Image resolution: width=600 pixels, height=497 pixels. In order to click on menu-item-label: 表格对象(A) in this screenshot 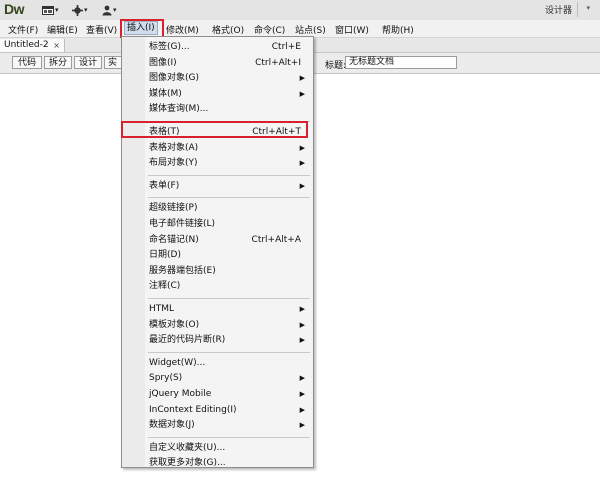, I will do `click(174, 147)`.